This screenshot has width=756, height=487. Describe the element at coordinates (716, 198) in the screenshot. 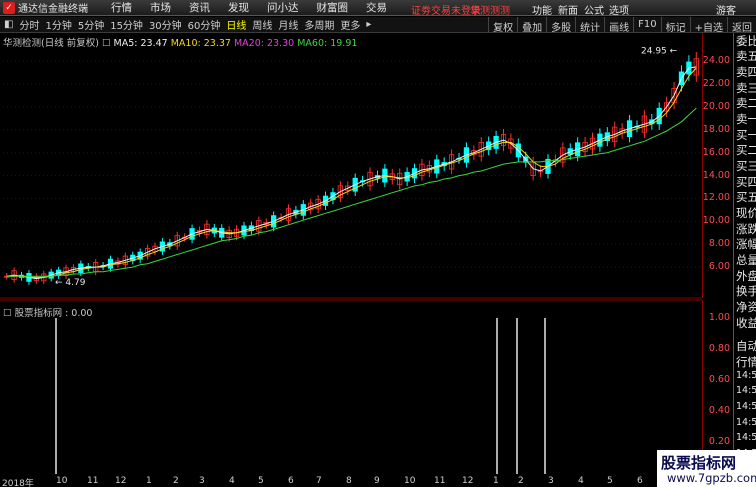

I see `price-tick-label: 12.00` at that location.